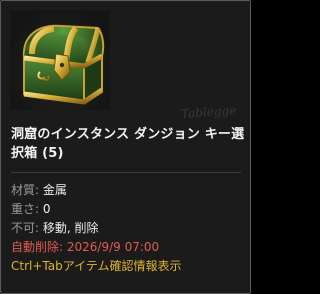 The width and height of the screenshot is (320, 294). What do you see at coordinates (46, 209) in the screenshot?
I see `weight-value: 0` at bounding box center [46, 209].